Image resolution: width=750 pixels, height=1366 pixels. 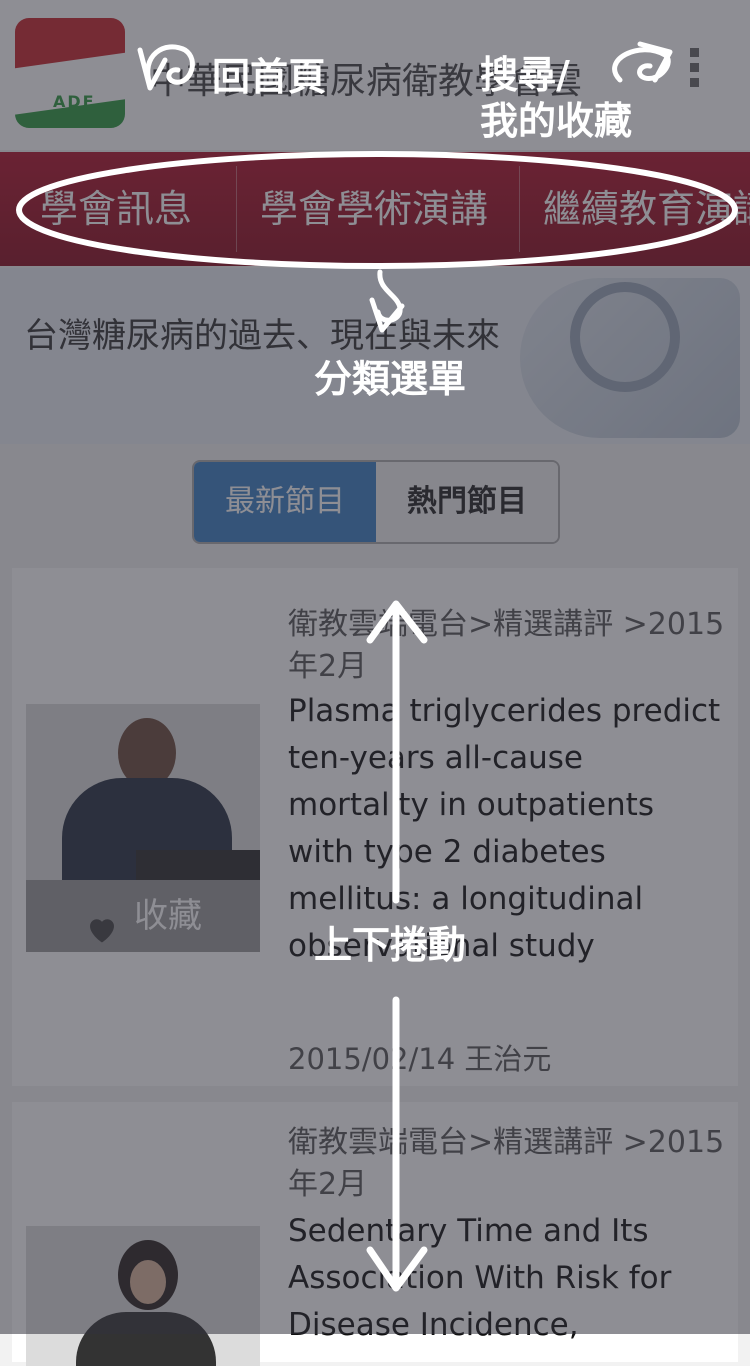 I want to click on annotation-category-menu: 分類選單, so click(x=390, y=379).